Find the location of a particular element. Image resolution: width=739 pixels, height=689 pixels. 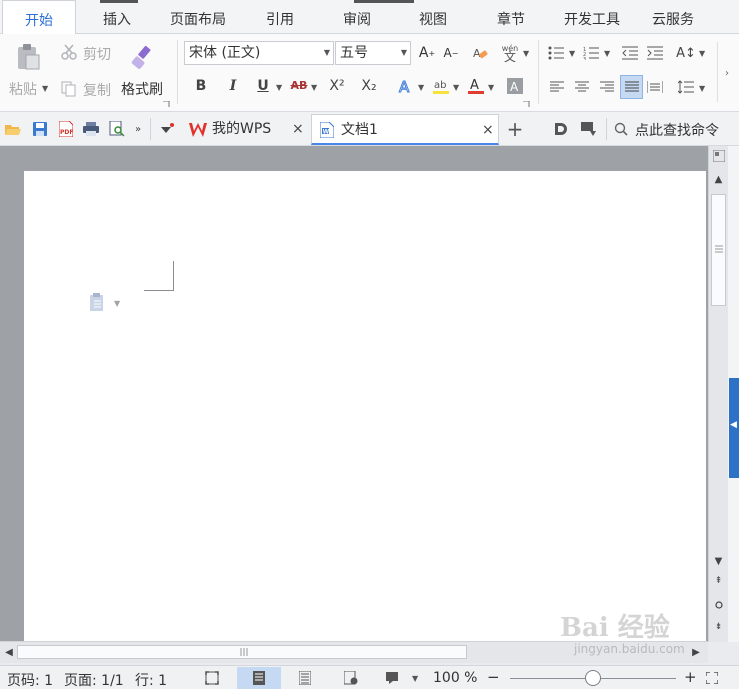

export-pdf-icon: PDF is located at coordinates (66, 129).